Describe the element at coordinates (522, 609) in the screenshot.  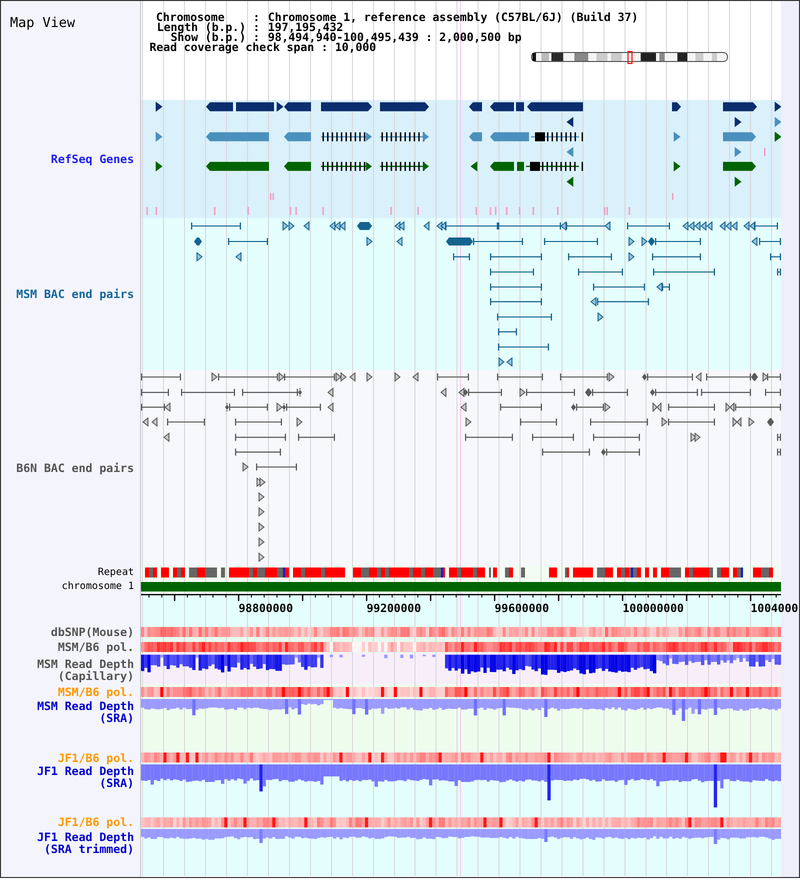
I see `axis-tick-label: 99600000` at that location.